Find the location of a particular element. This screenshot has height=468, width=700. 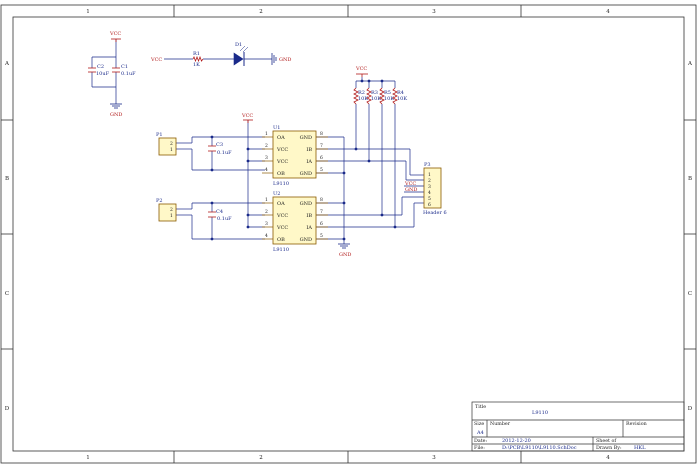

c2-ref: C2 is located at coordinates (100, 67).